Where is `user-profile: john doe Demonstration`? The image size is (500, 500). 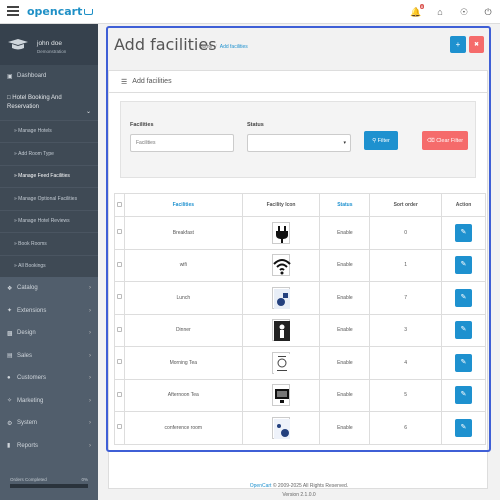
user-profile: john doe Demonstration is located at coordinates (49, 44).